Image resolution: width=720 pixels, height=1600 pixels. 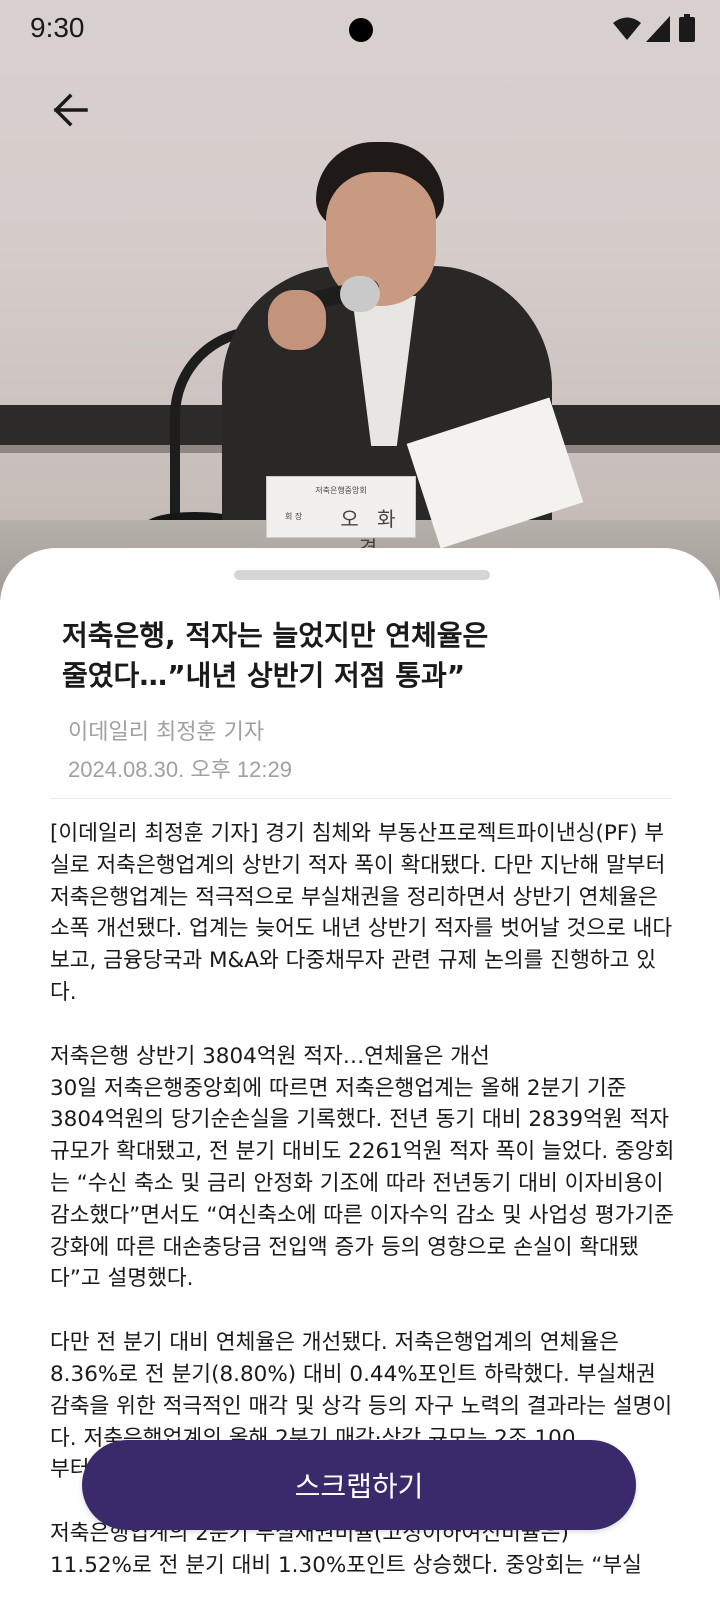 What do you see at coordinates (362, 575) in the screenshot?
I see `drag-handle` at bounding box center [362, 575].